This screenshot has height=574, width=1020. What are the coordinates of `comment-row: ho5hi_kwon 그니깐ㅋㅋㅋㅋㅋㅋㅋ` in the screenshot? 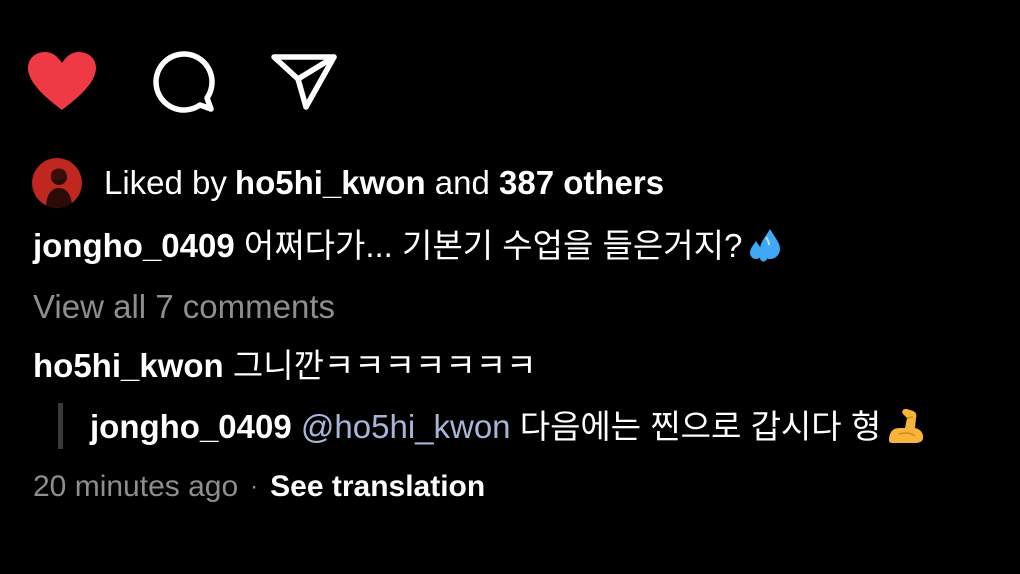 It's located at (284, 366).